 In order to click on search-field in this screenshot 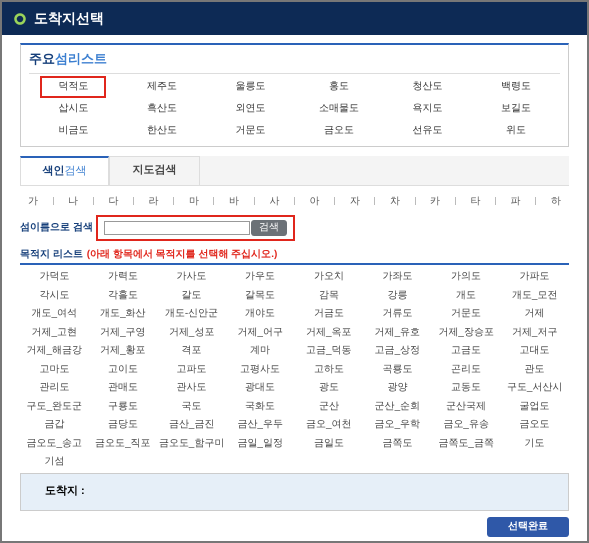, I will do `click(177, 227)`.